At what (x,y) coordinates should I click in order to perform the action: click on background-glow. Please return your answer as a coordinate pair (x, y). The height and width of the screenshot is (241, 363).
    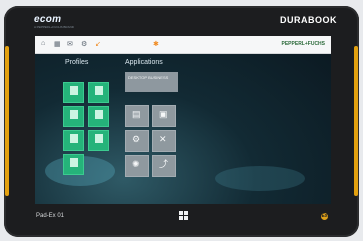
    Looking at the image, I should click on (260, 178).